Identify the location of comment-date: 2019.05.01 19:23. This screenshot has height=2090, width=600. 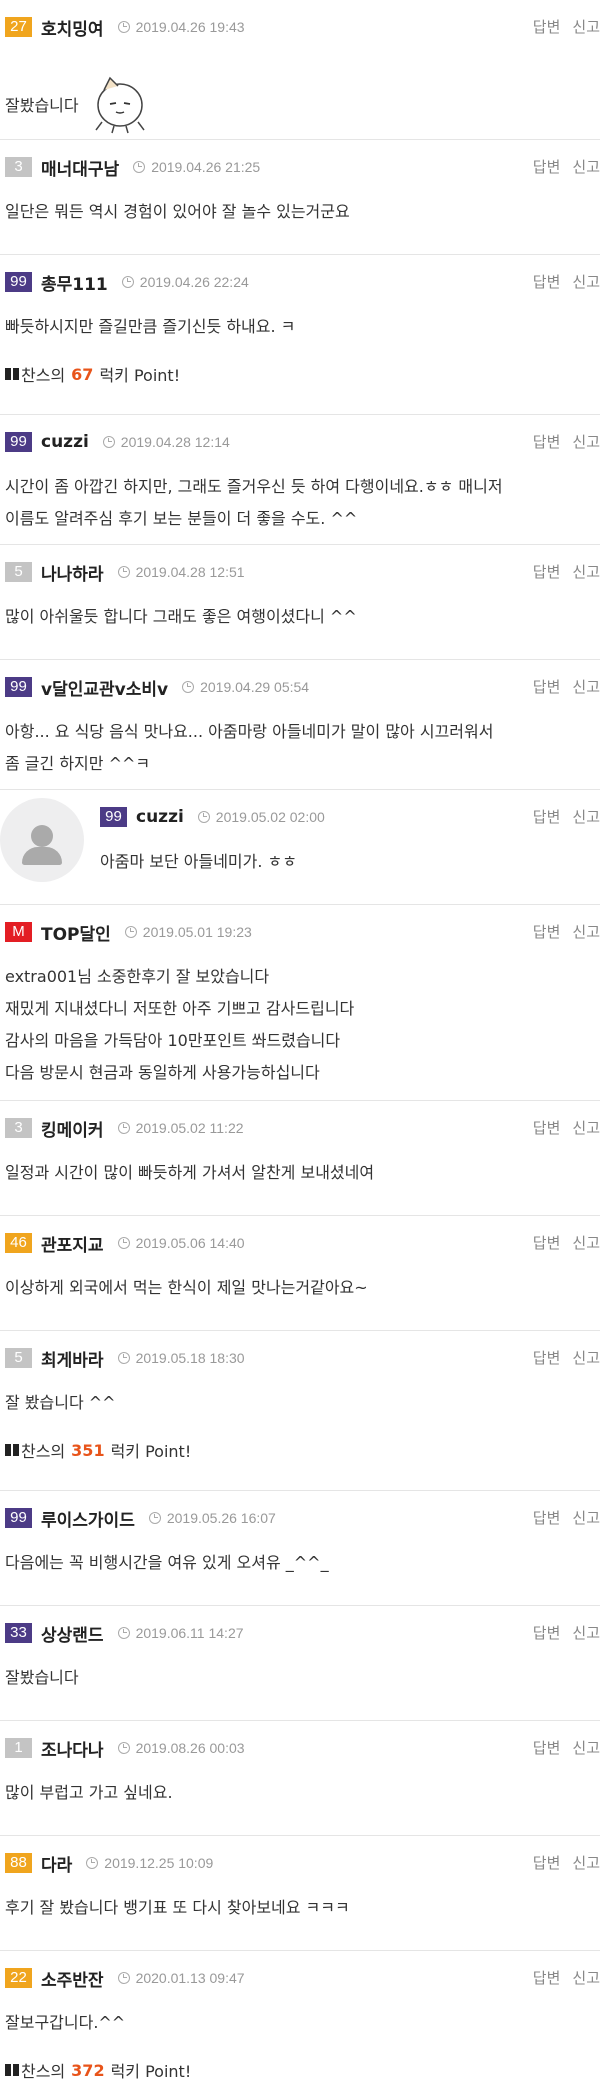
(188, 932).